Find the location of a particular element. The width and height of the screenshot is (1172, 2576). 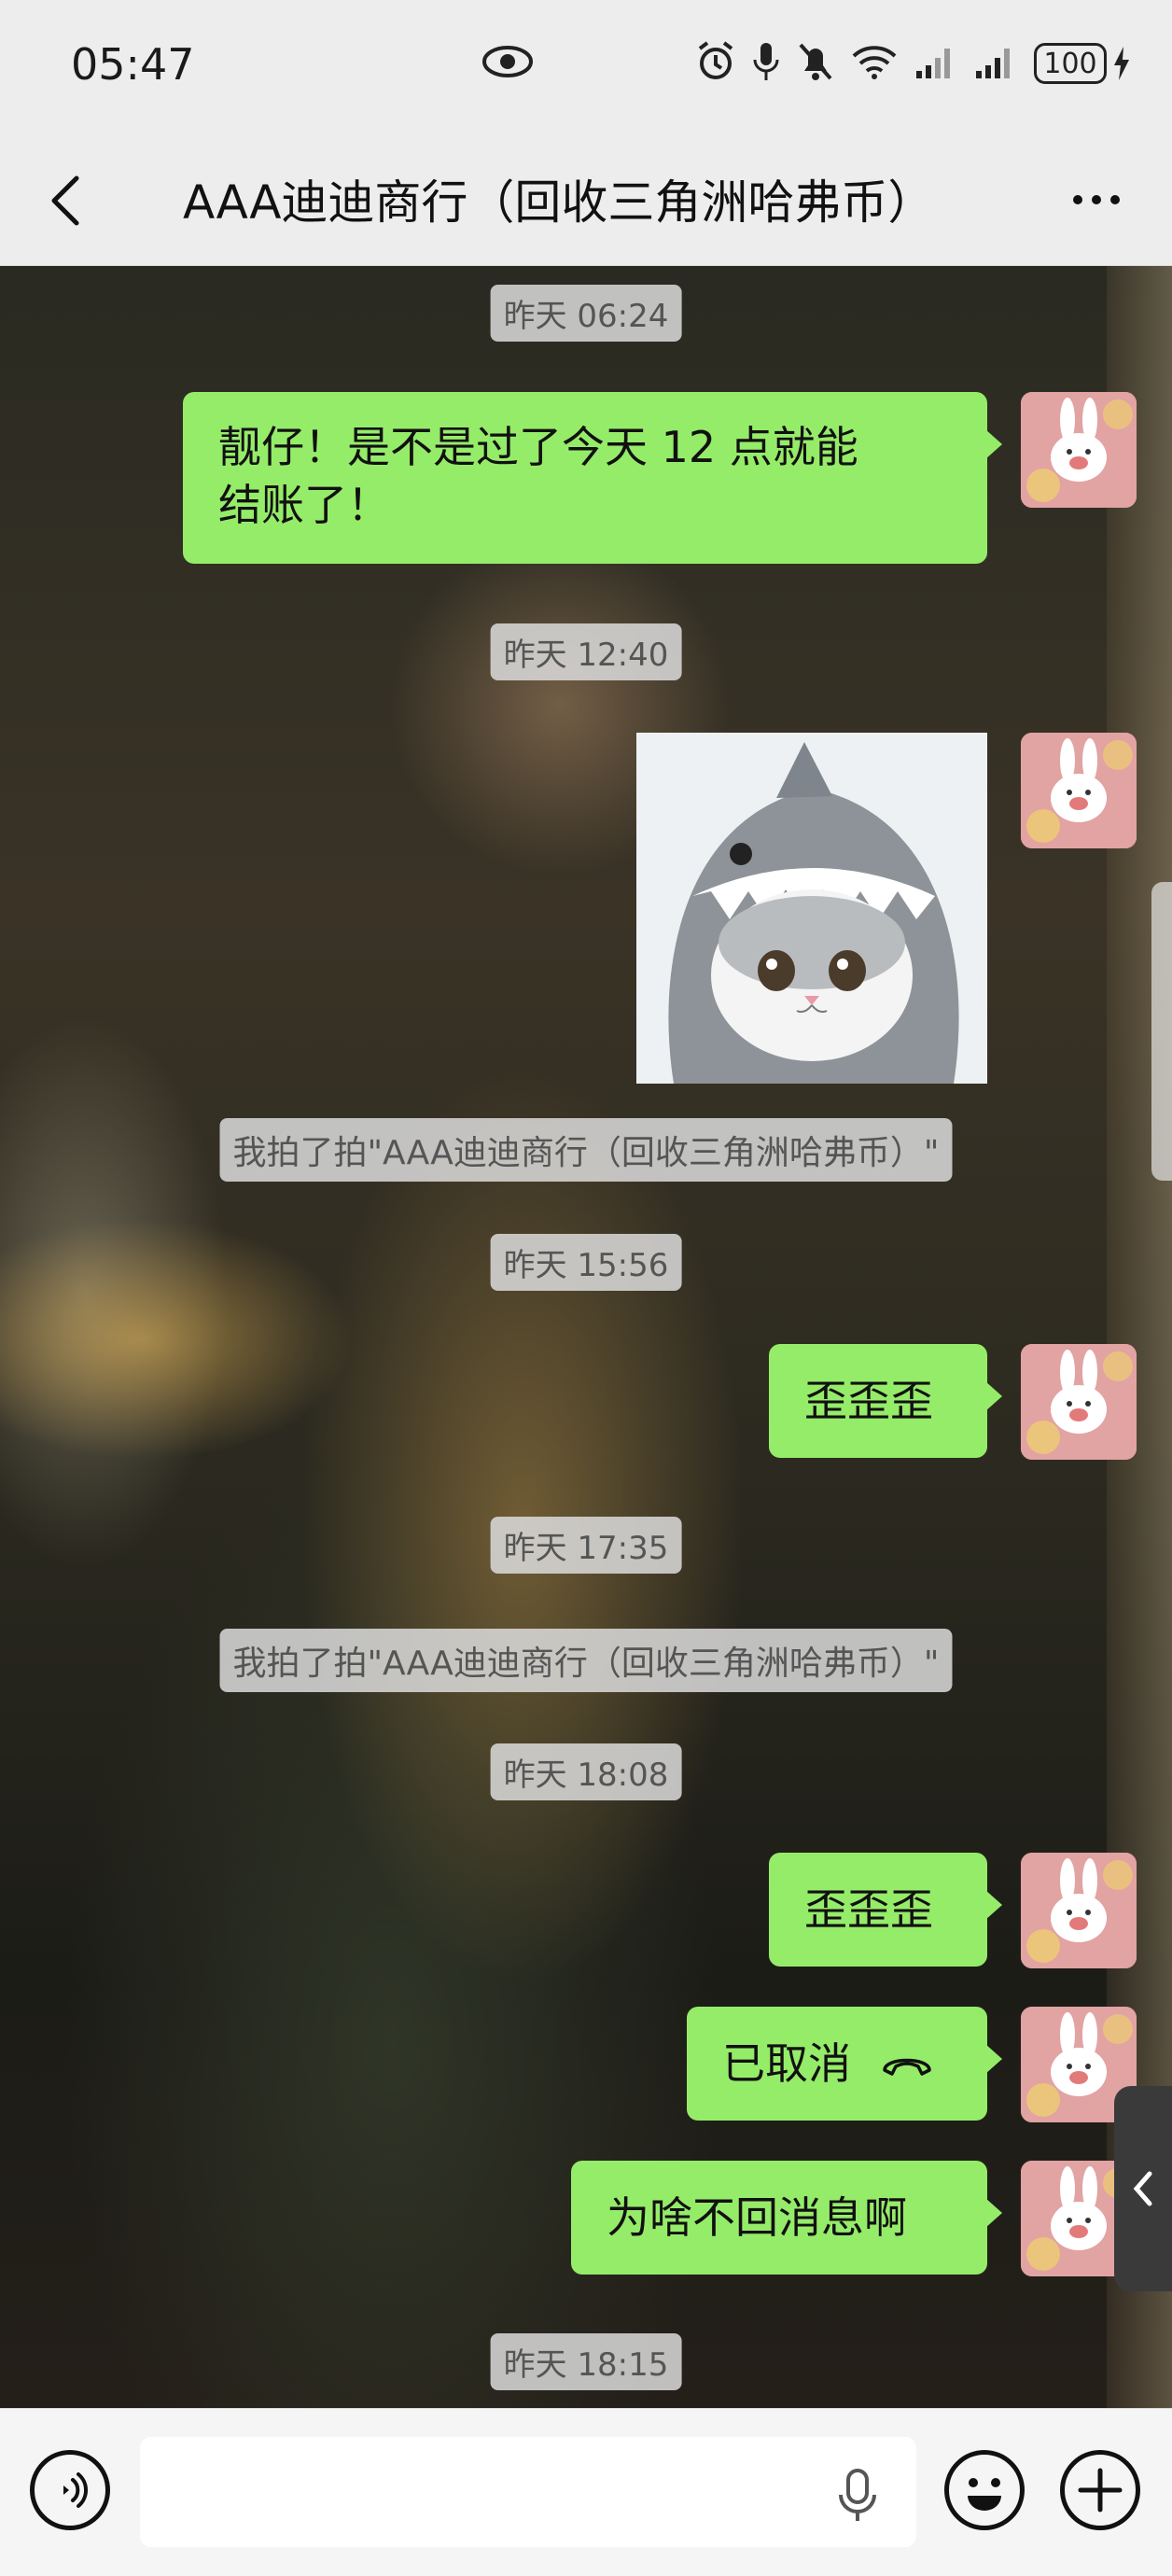

eye-icon is located at coordinates (507, 63).